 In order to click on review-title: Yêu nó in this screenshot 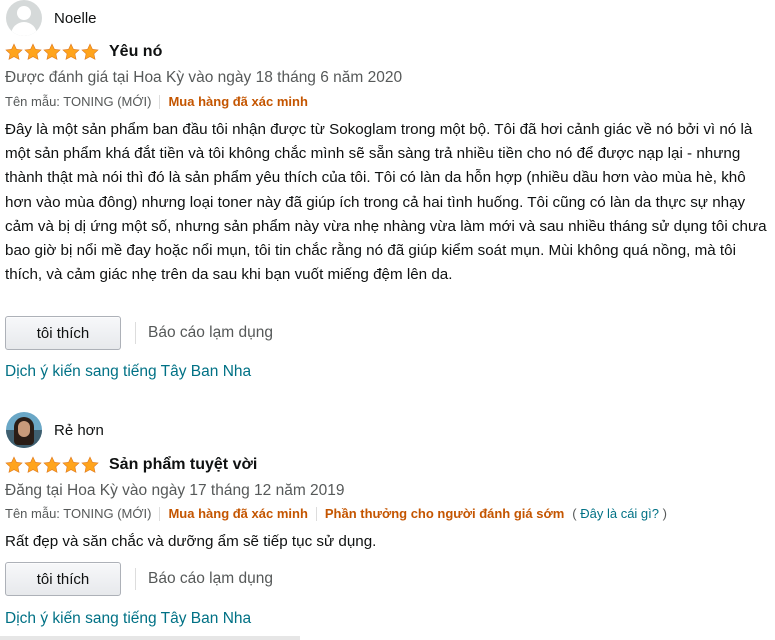, I will do `click(135, 52)`.